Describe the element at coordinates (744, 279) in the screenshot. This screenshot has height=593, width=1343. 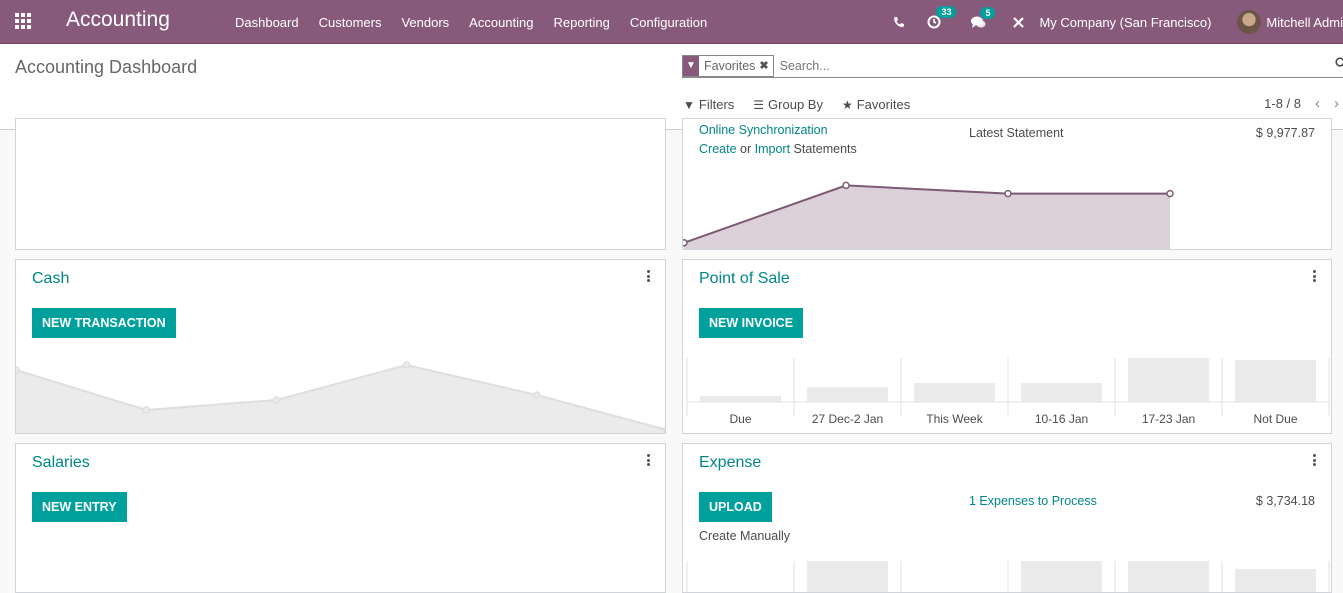
I see `card-title: Point of Sale` at that location.